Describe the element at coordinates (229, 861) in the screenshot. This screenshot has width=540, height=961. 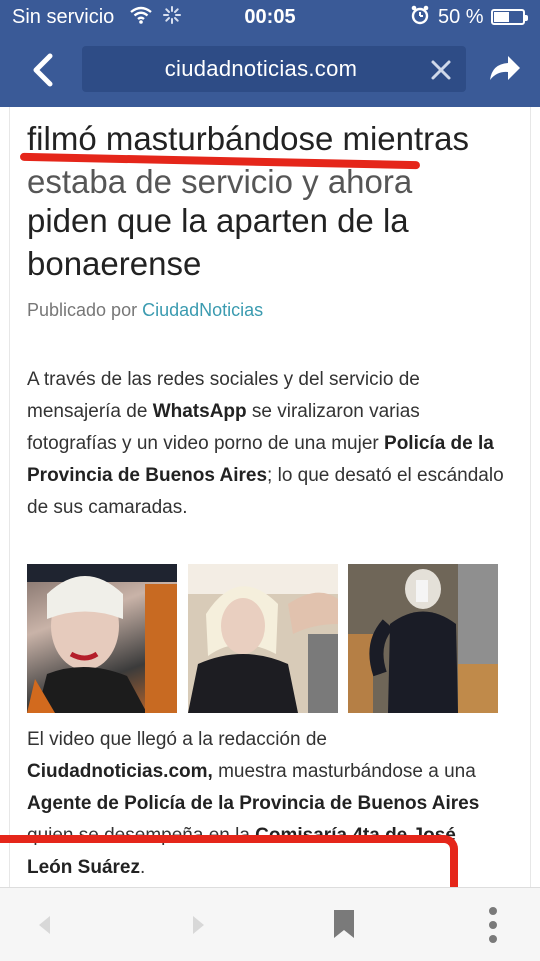
I see `annotation-bracket` at that location.